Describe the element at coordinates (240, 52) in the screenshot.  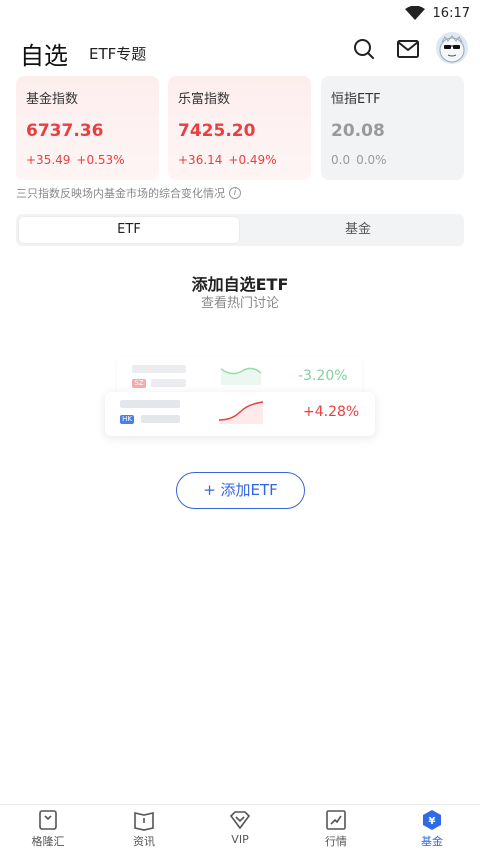
I see `header: 自选 ETF专题` at that location.